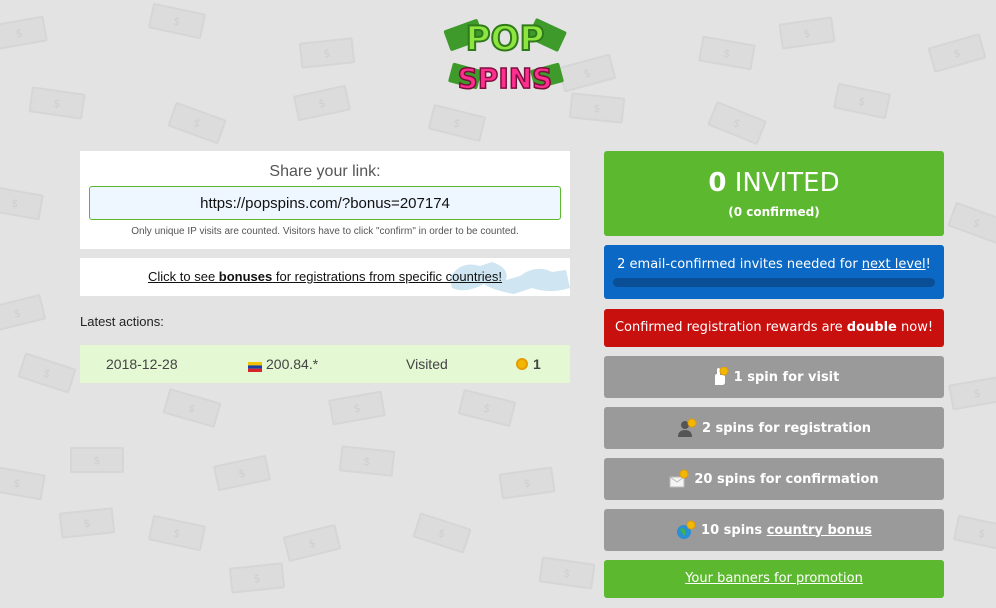  I want to click on share-title: Share your link:, so click(325, 171).